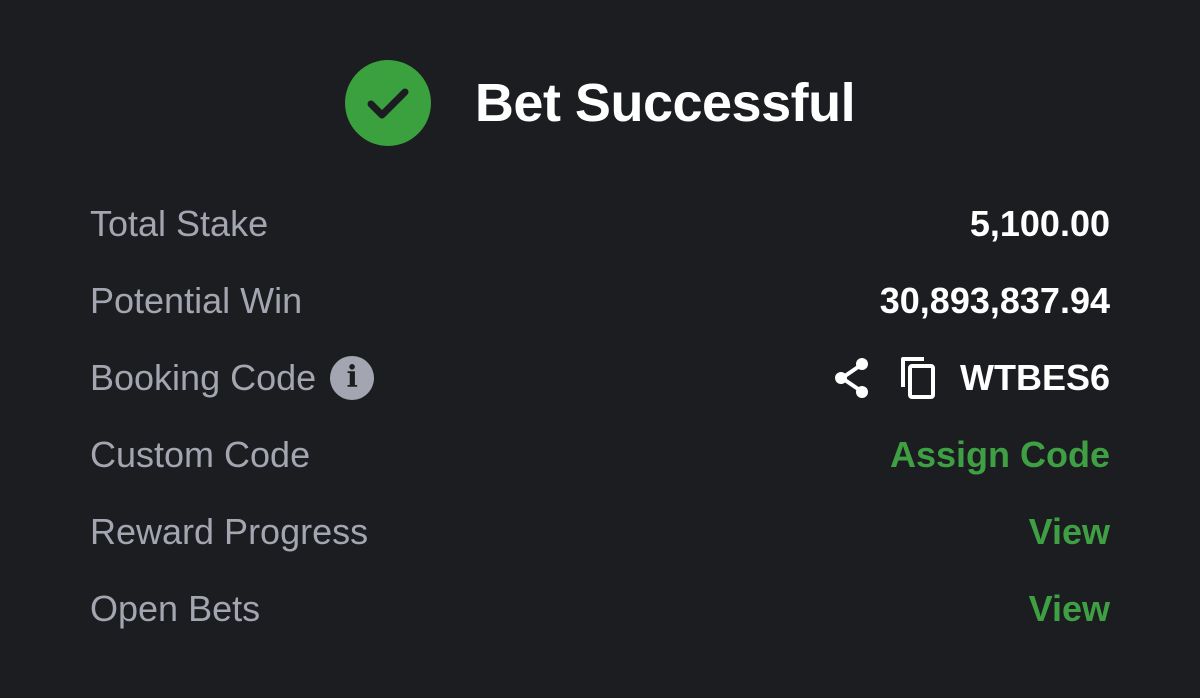  I want to click on open-bets-label: Open Bets, so click(175, 608).